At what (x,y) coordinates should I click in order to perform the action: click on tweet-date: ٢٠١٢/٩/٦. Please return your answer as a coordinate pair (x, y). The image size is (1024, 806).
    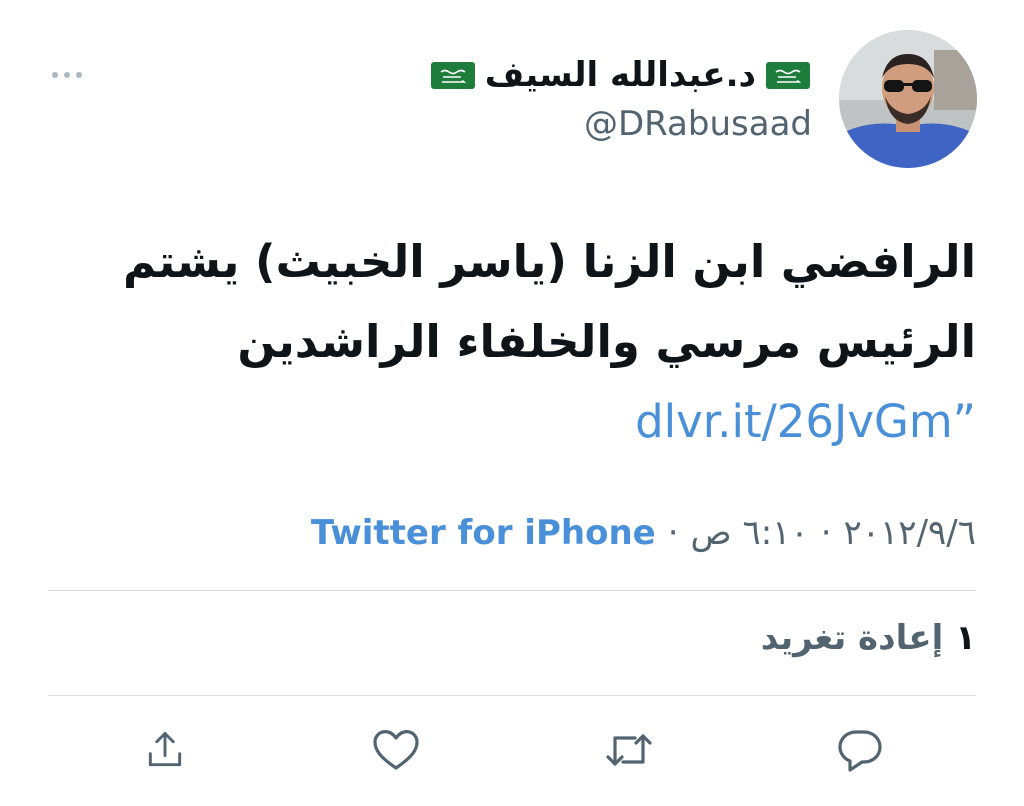
    Looking at the image, I should click on (909, 533).